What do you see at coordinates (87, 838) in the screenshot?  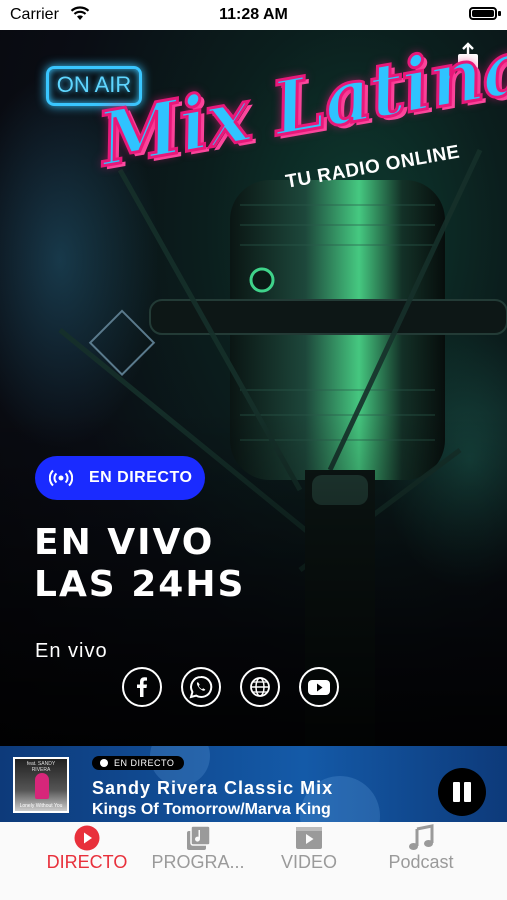 I see `play-circle-icon` at bounding box center [87, 838].